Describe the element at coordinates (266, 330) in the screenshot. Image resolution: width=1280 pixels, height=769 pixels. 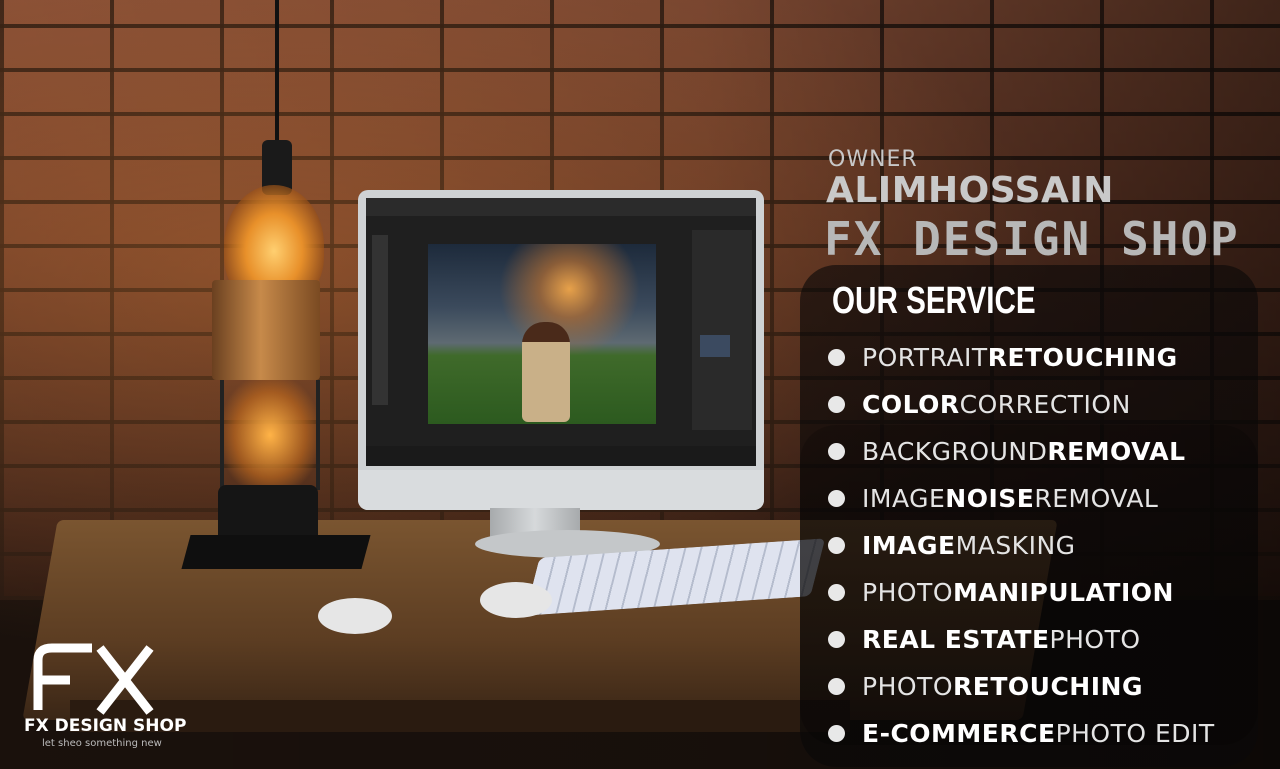
I see `lamp-body` at that location.